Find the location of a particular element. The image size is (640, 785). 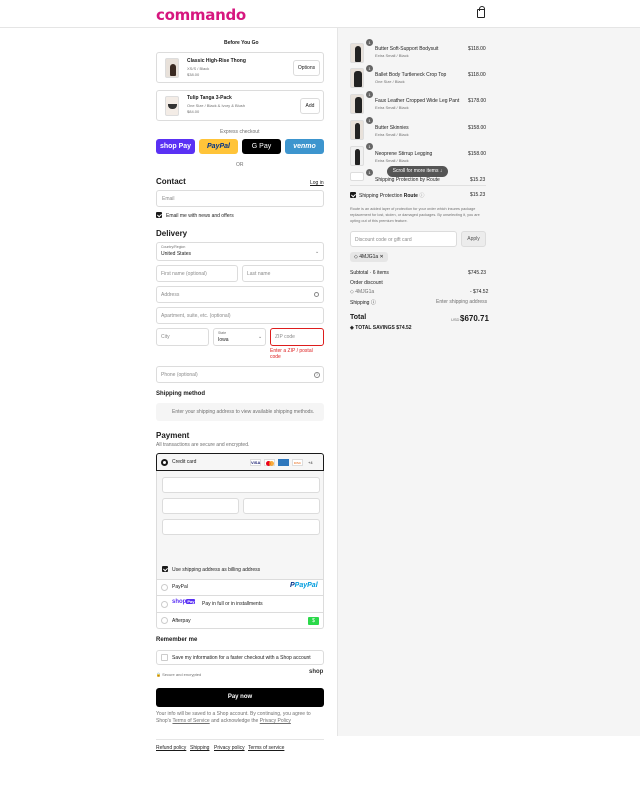

zip-error: Enter a ZIP / postal code is located at coordinates (291, 354).